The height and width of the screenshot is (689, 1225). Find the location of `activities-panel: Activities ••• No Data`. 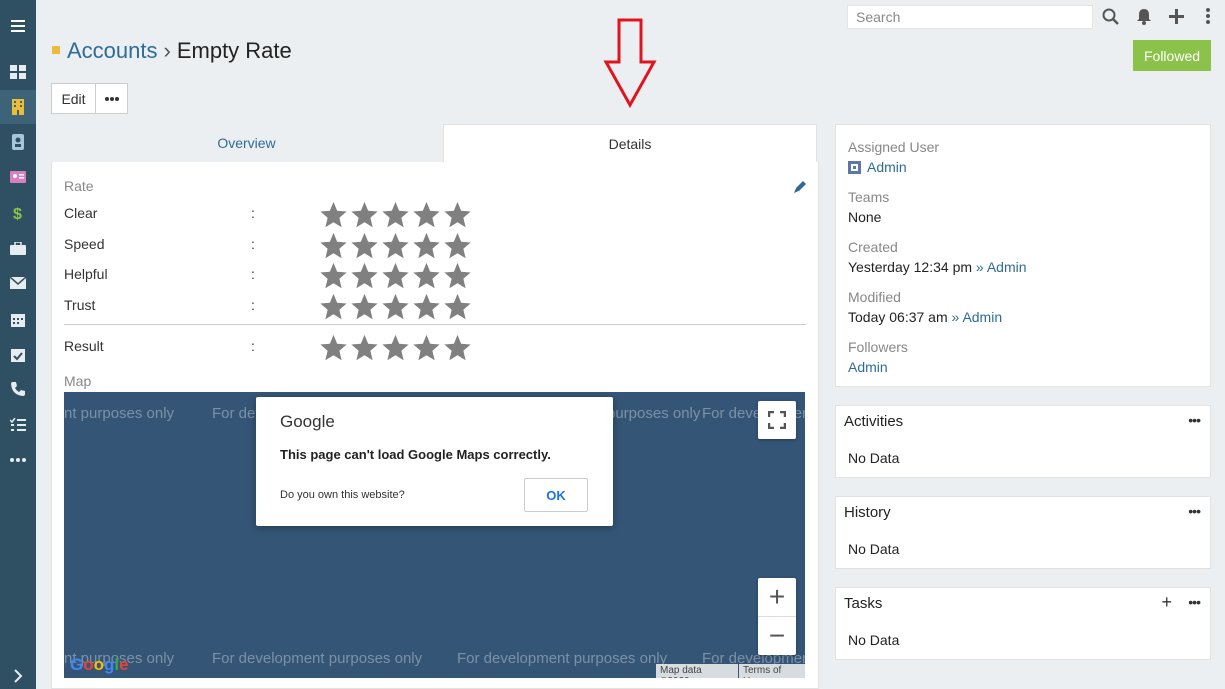

activities-panel: Activities ••• No Data is located at coordinates (1023, 441).